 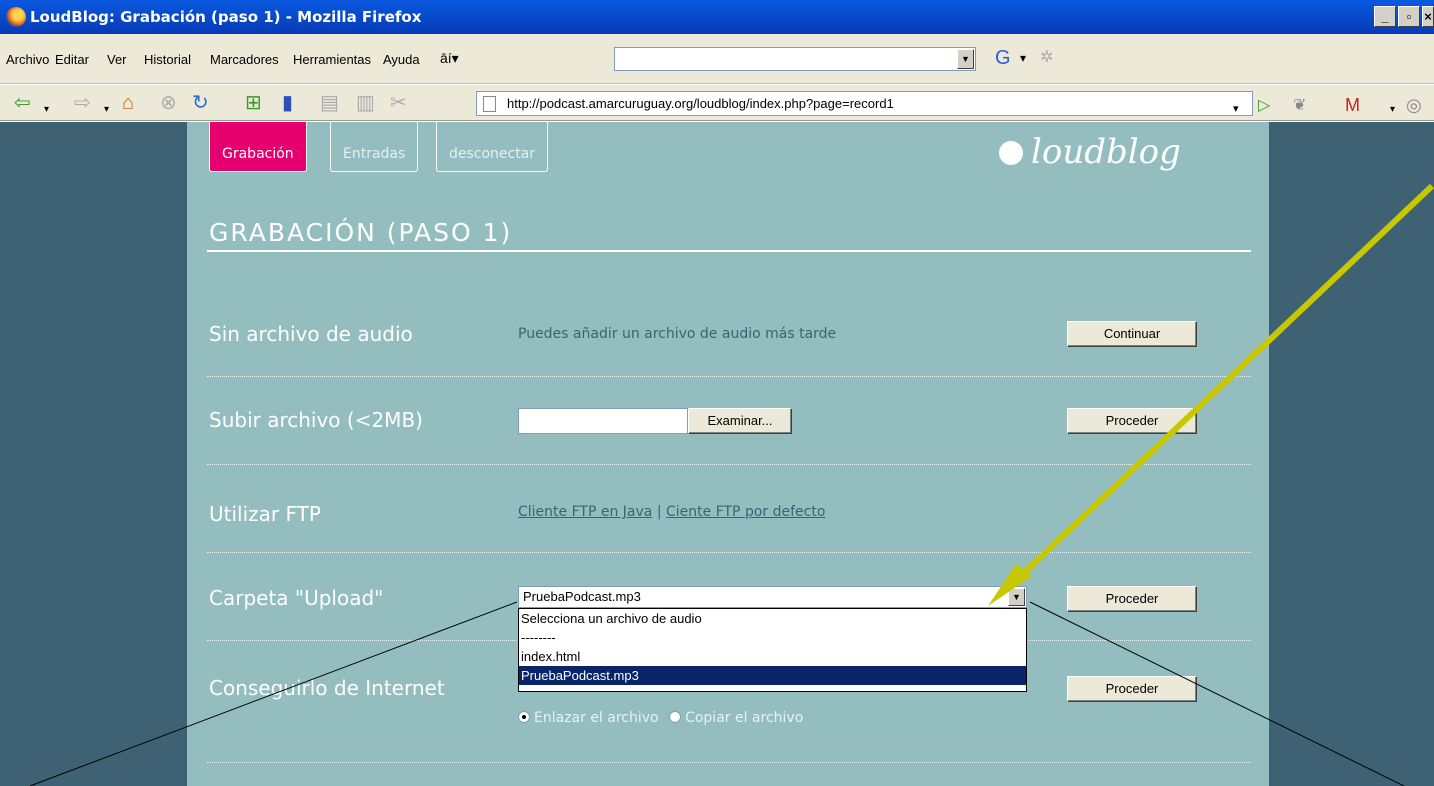 I want to click on zoom-line-right, so click(x=1217, y=693).